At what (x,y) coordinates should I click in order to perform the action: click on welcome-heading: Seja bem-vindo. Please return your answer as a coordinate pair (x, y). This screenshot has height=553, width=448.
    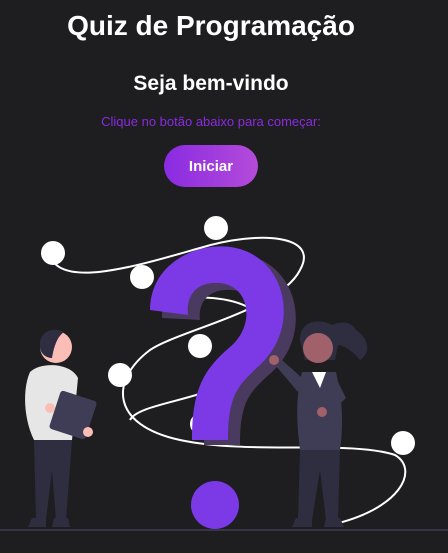
    Looking at the image, I should click on (211, 83).